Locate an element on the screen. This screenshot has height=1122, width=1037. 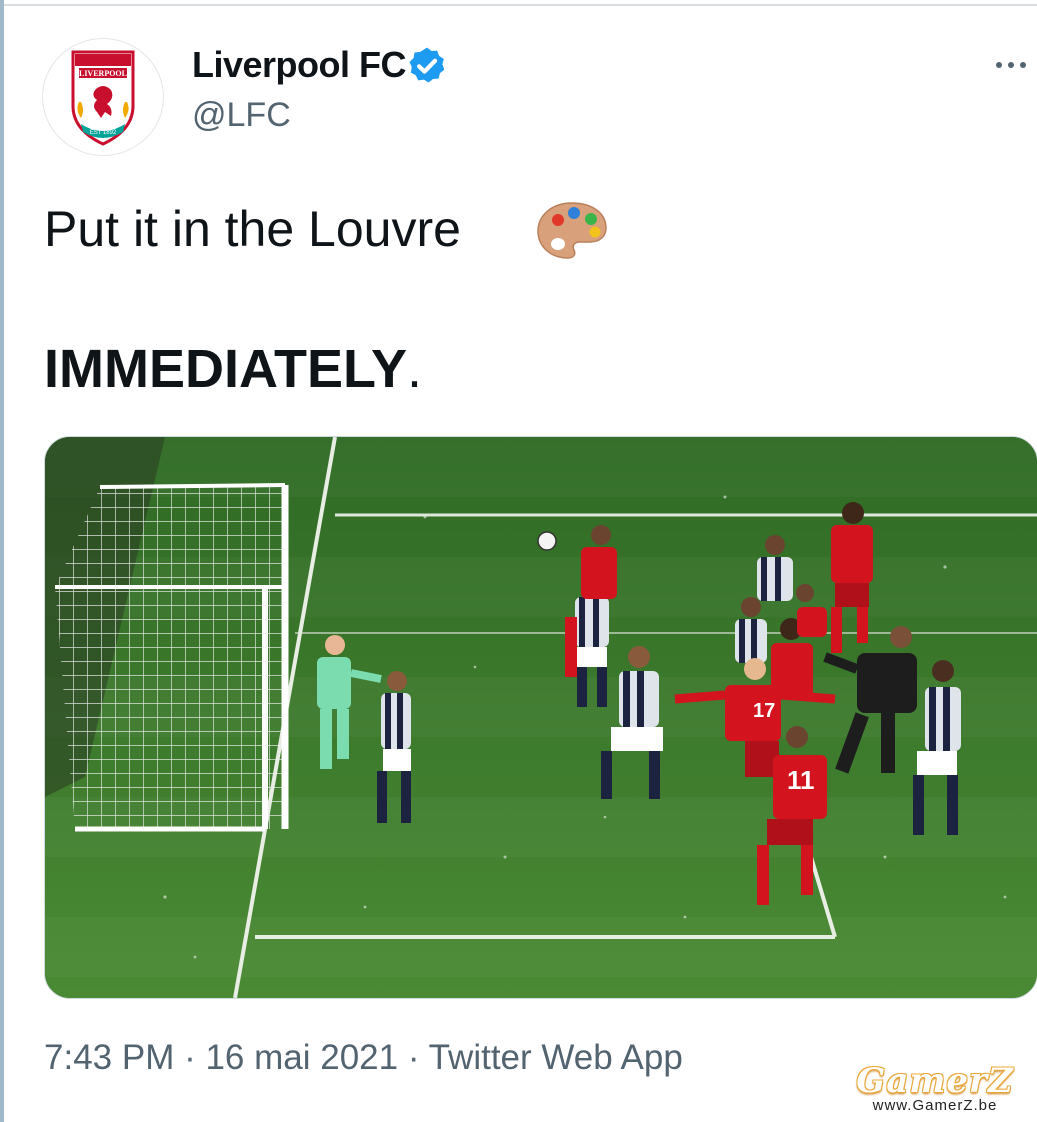
watermark-url: www.GamerZ.be is located at coordinates (935, 1105).